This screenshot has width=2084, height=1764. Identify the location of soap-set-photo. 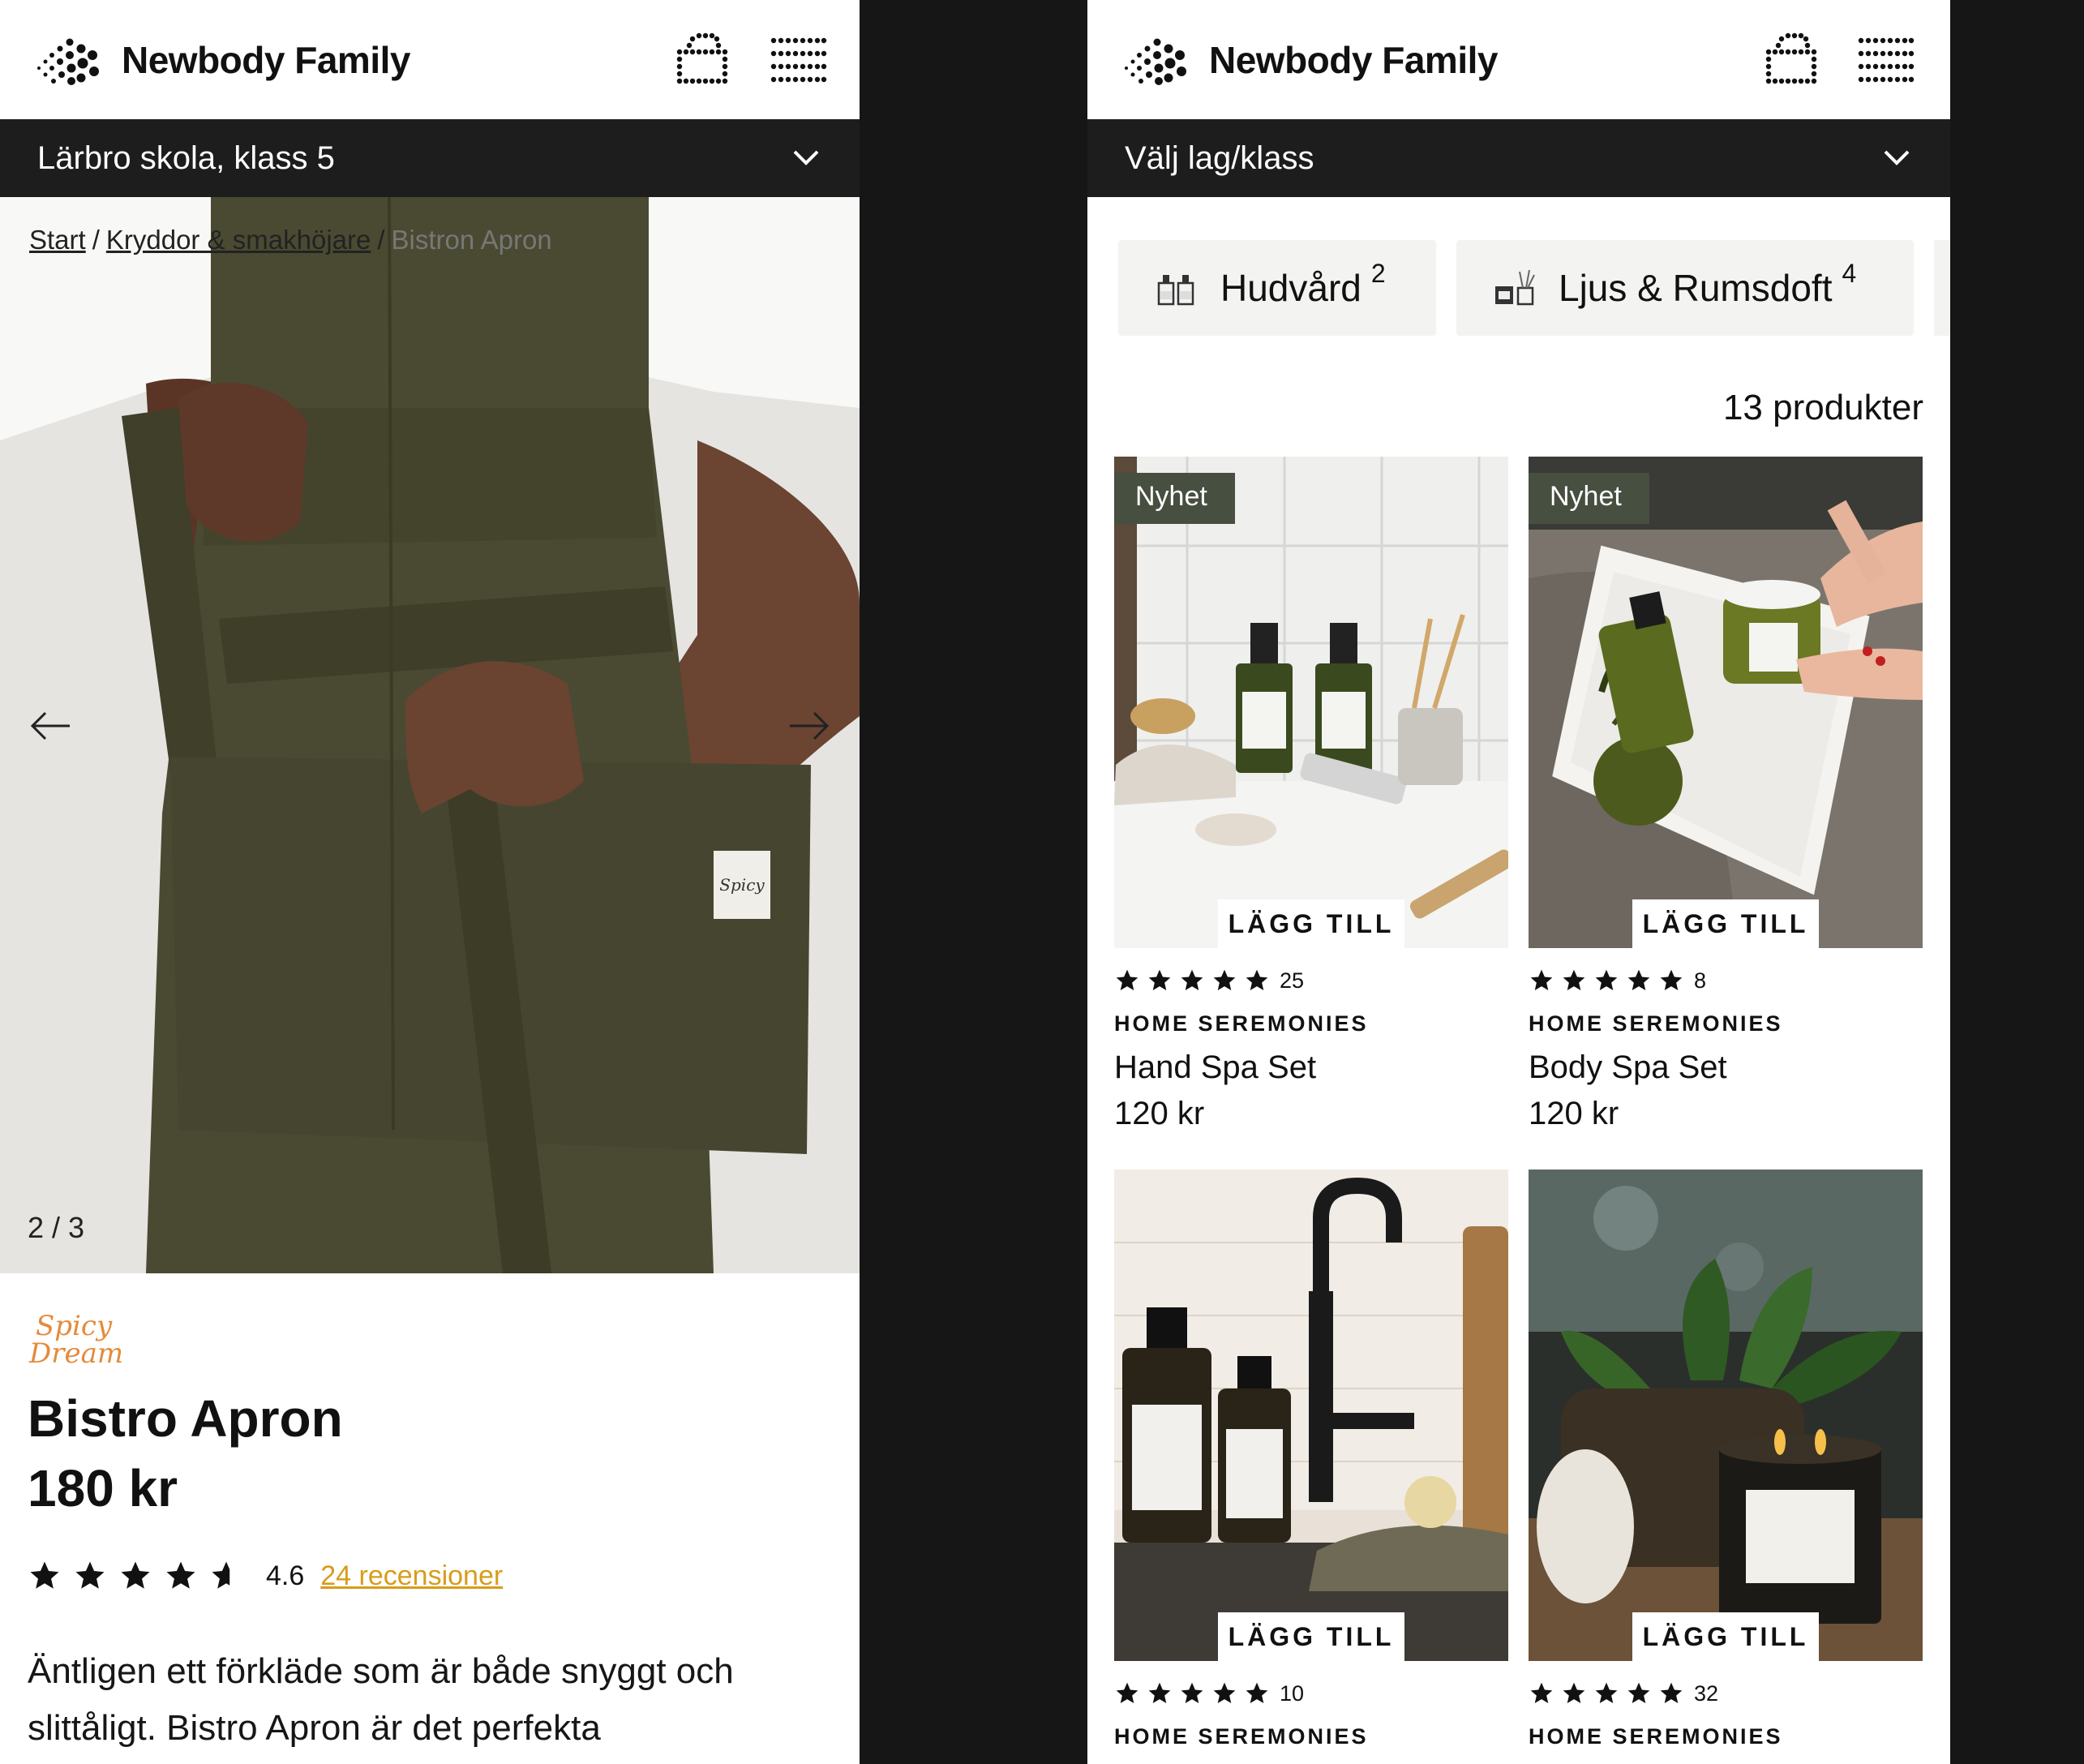
(1311, 1415).